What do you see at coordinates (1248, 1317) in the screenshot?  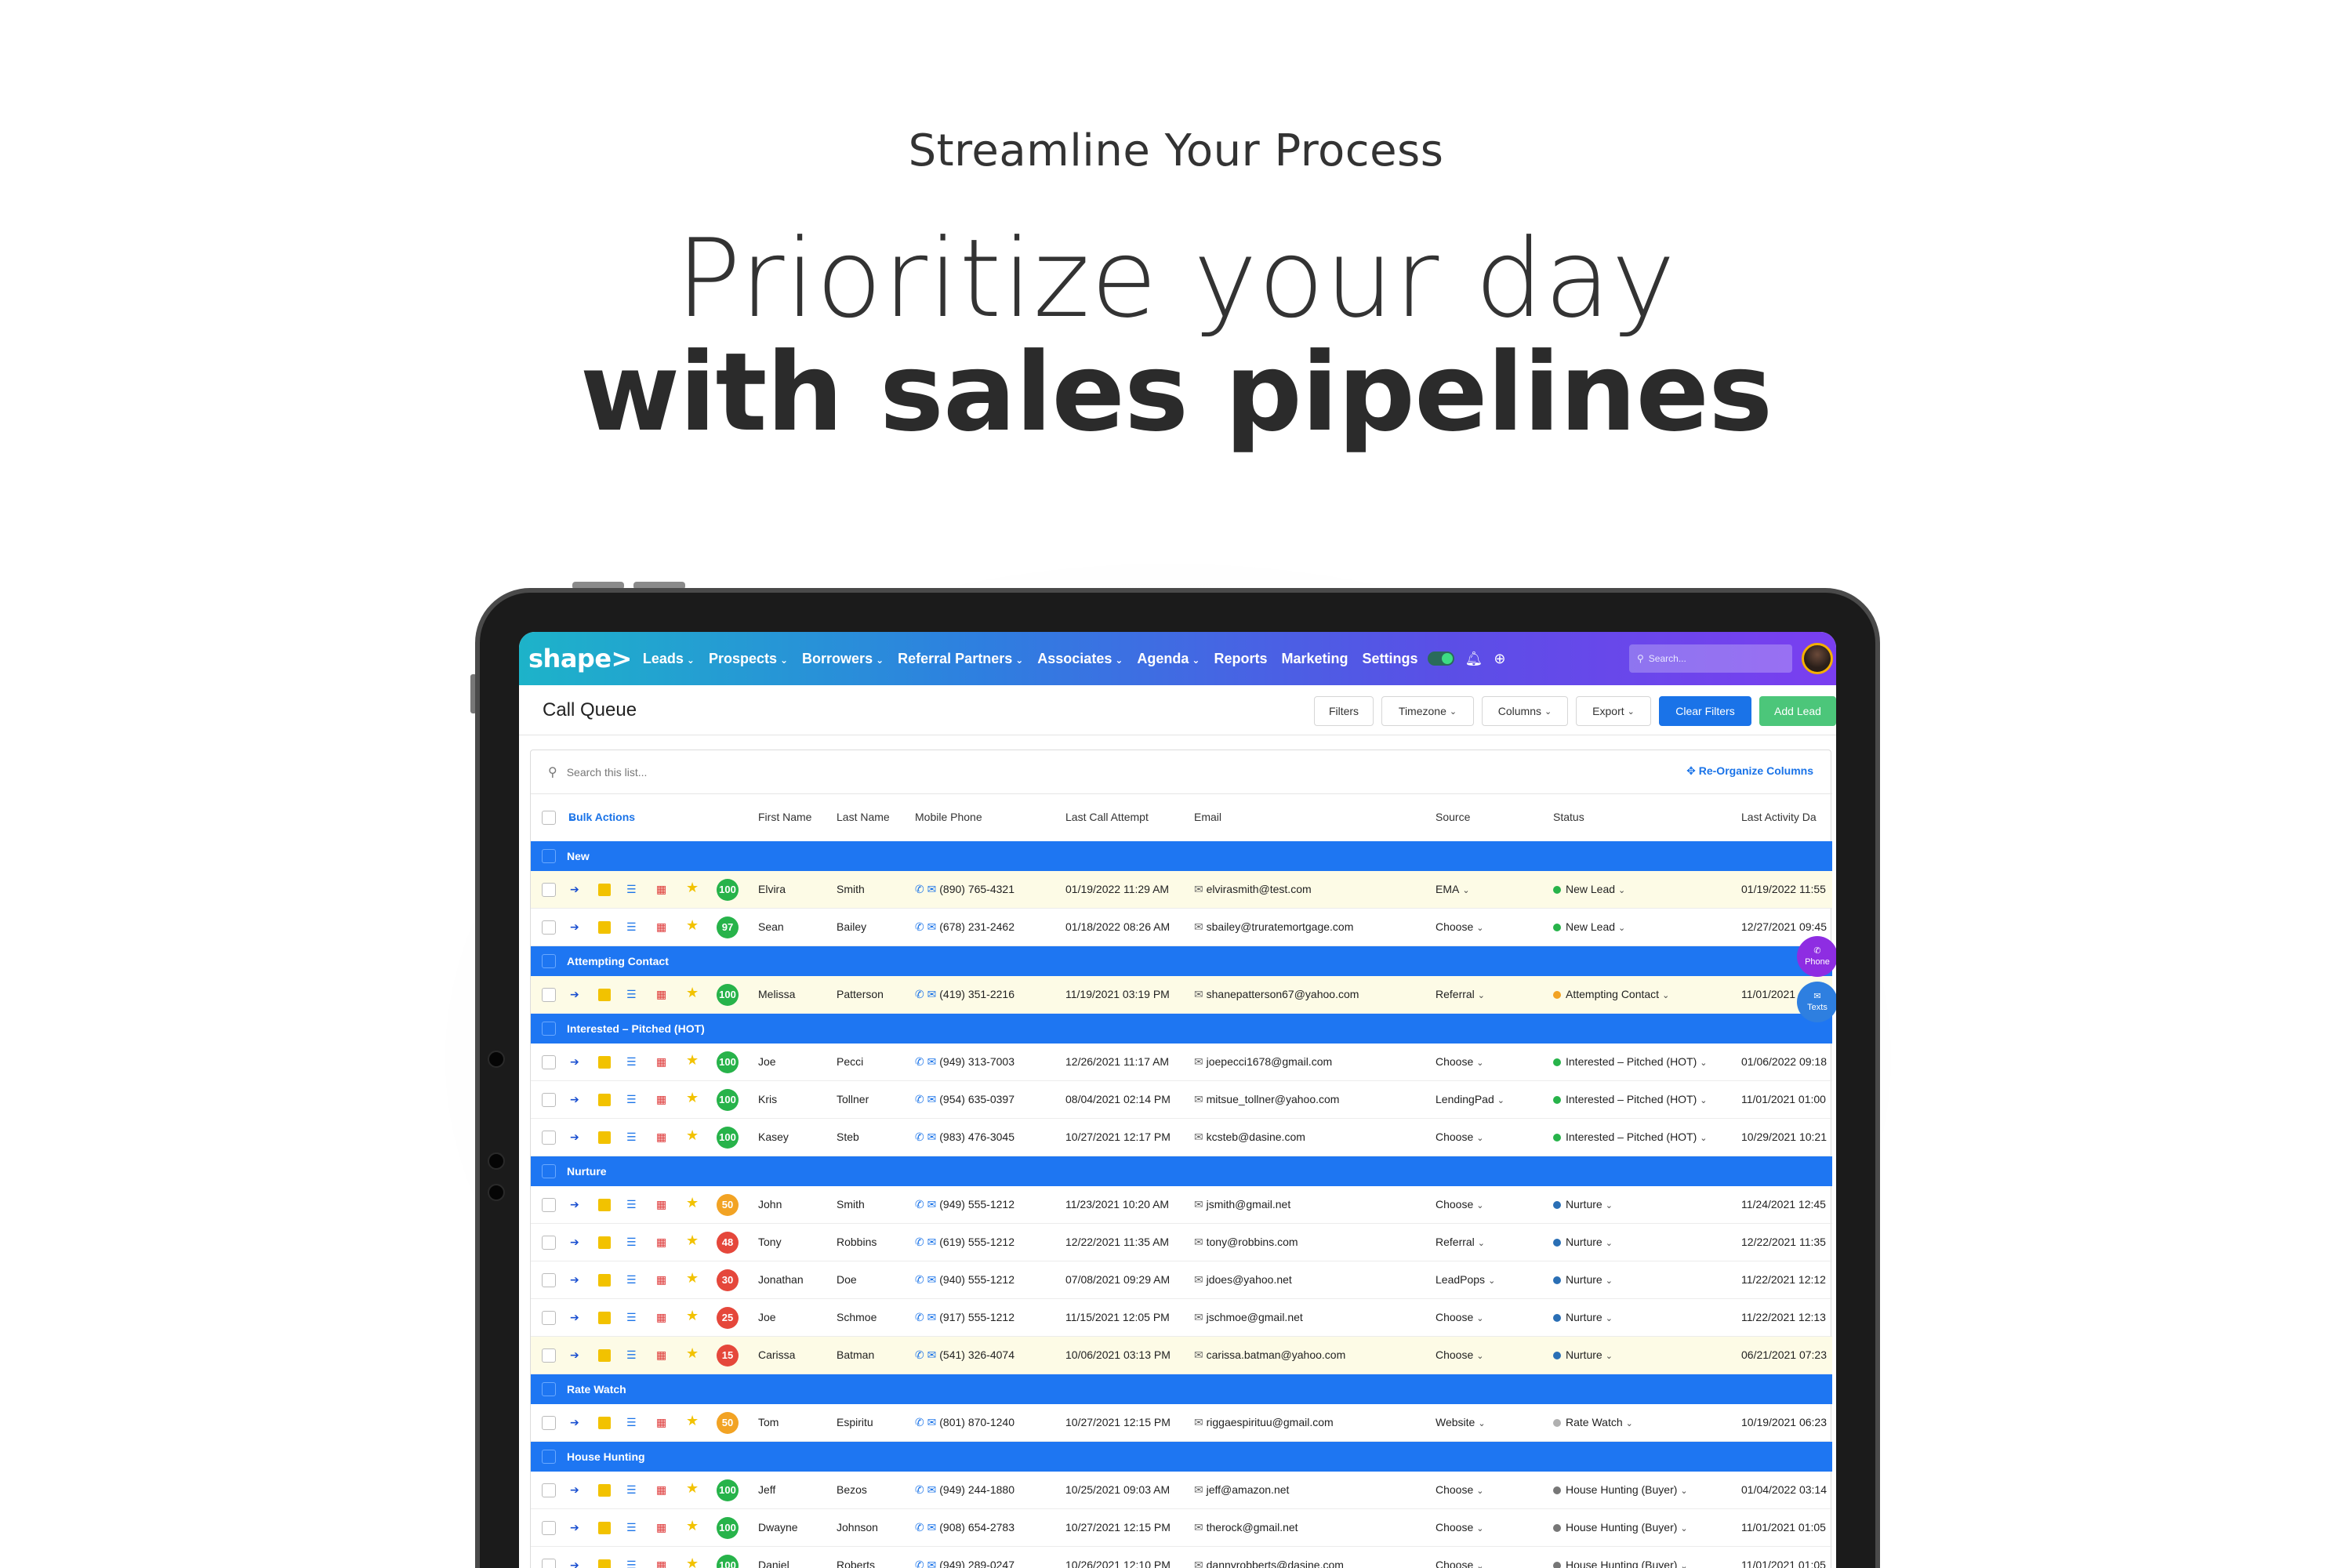 I see `email: ✉ jschmoe@gmail.net` at bounding box center [1248, 1317].